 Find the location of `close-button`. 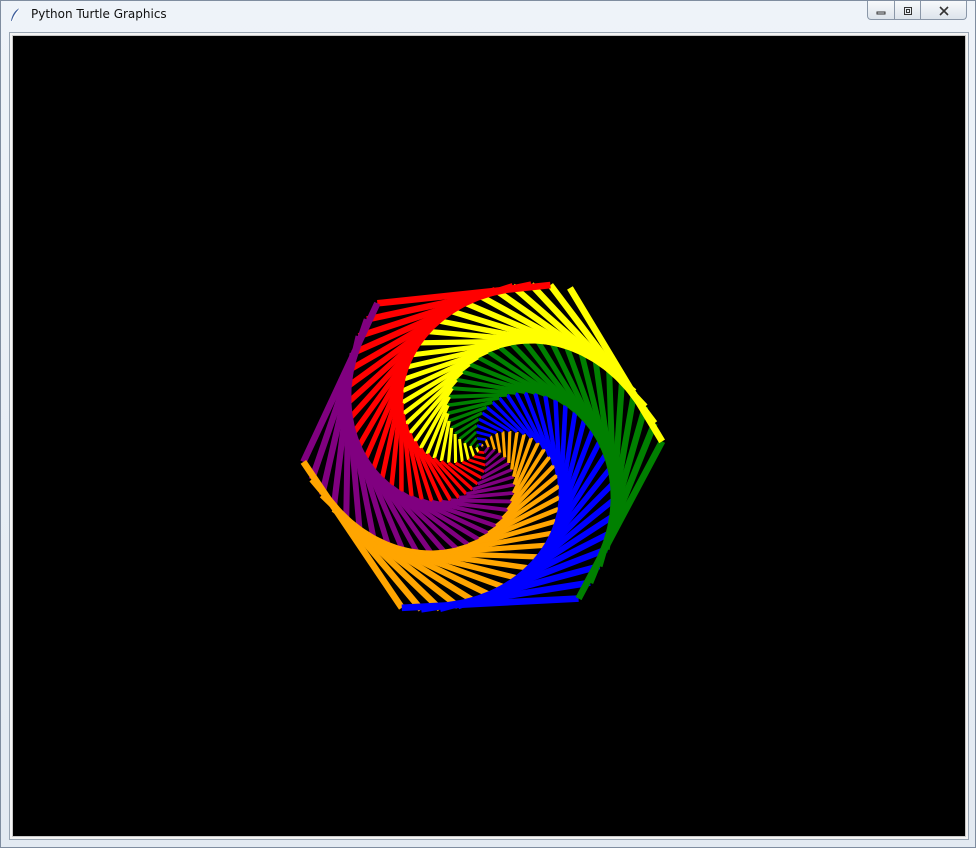

close-button is located at coordinates (944, 10).